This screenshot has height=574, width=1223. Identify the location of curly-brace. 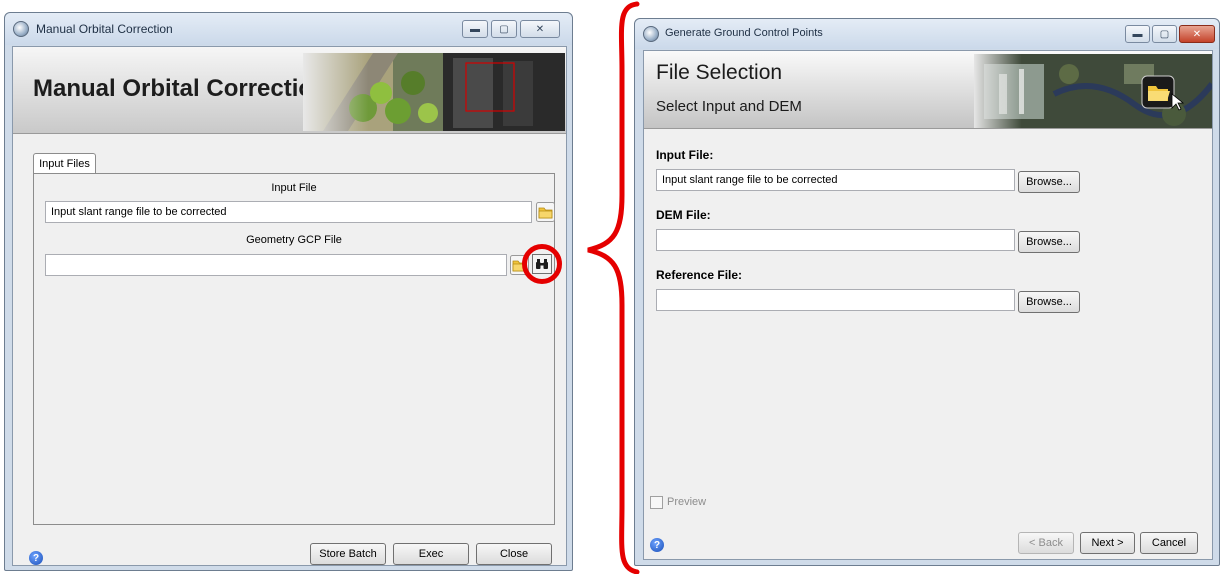
(613, 287).